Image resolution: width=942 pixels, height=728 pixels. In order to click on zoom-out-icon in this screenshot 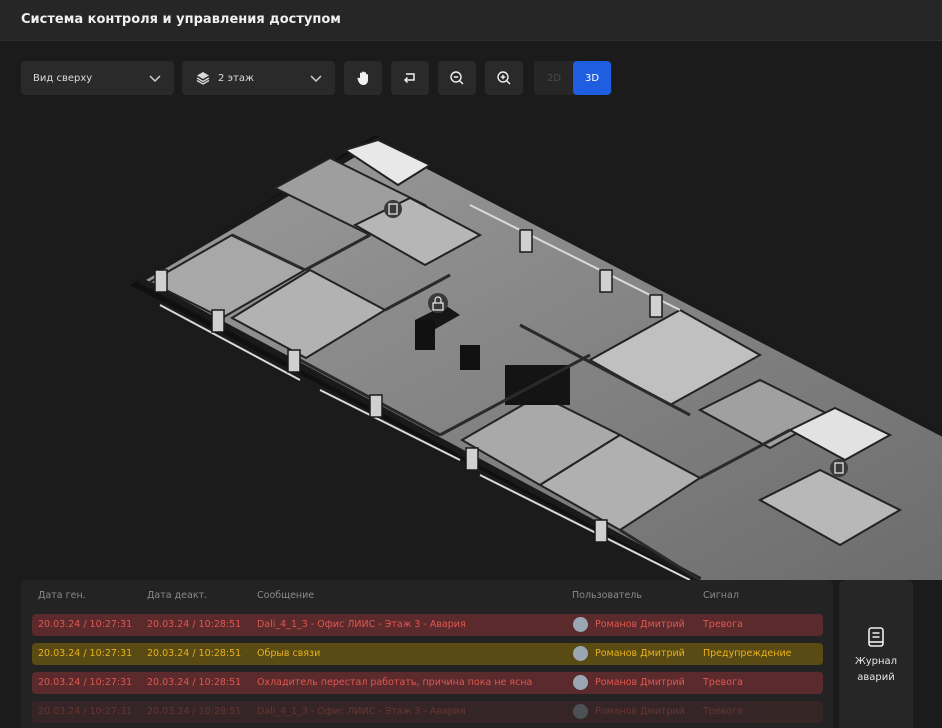, I will do `click(457, 78)`.